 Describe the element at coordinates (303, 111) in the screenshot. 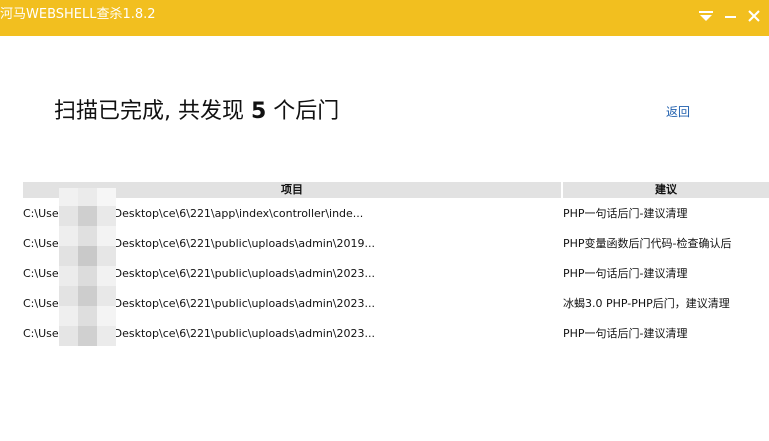

I see `heading-suffix: 个后门` at that location.